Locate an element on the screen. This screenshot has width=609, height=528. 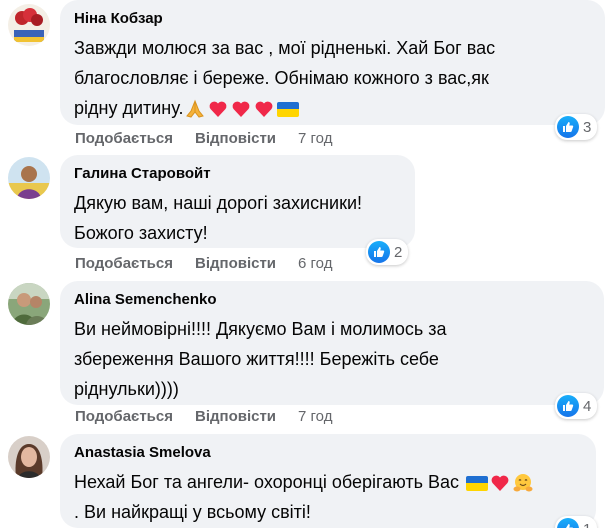
reaction-count-value: 4 is located at coordinates (587, 406).